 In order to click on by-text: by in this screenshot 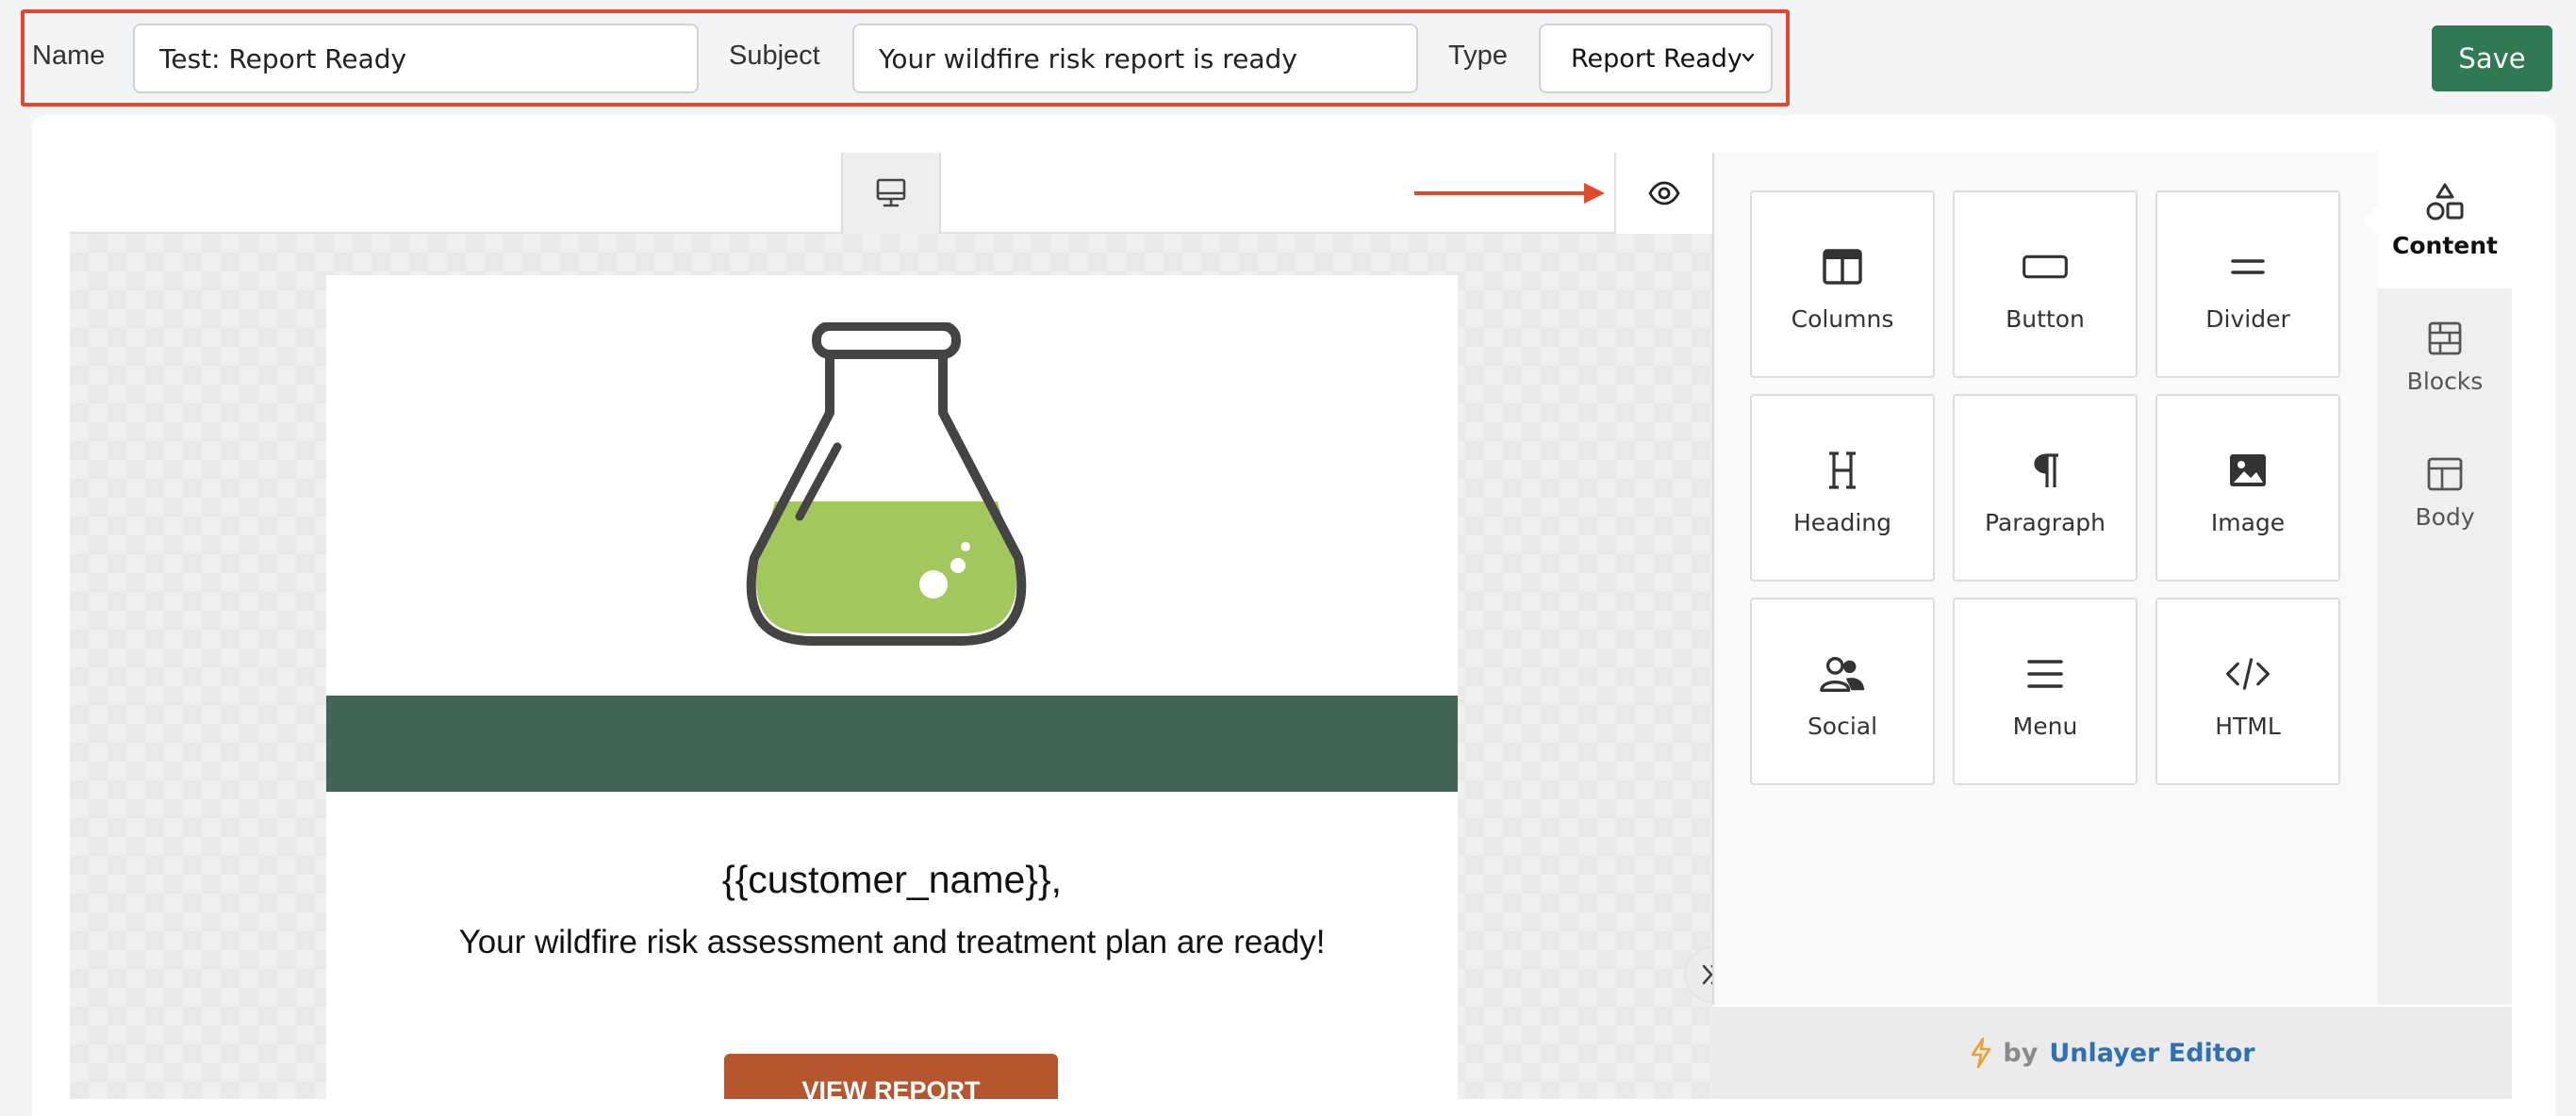, I will do `click(2021, 1053)`.